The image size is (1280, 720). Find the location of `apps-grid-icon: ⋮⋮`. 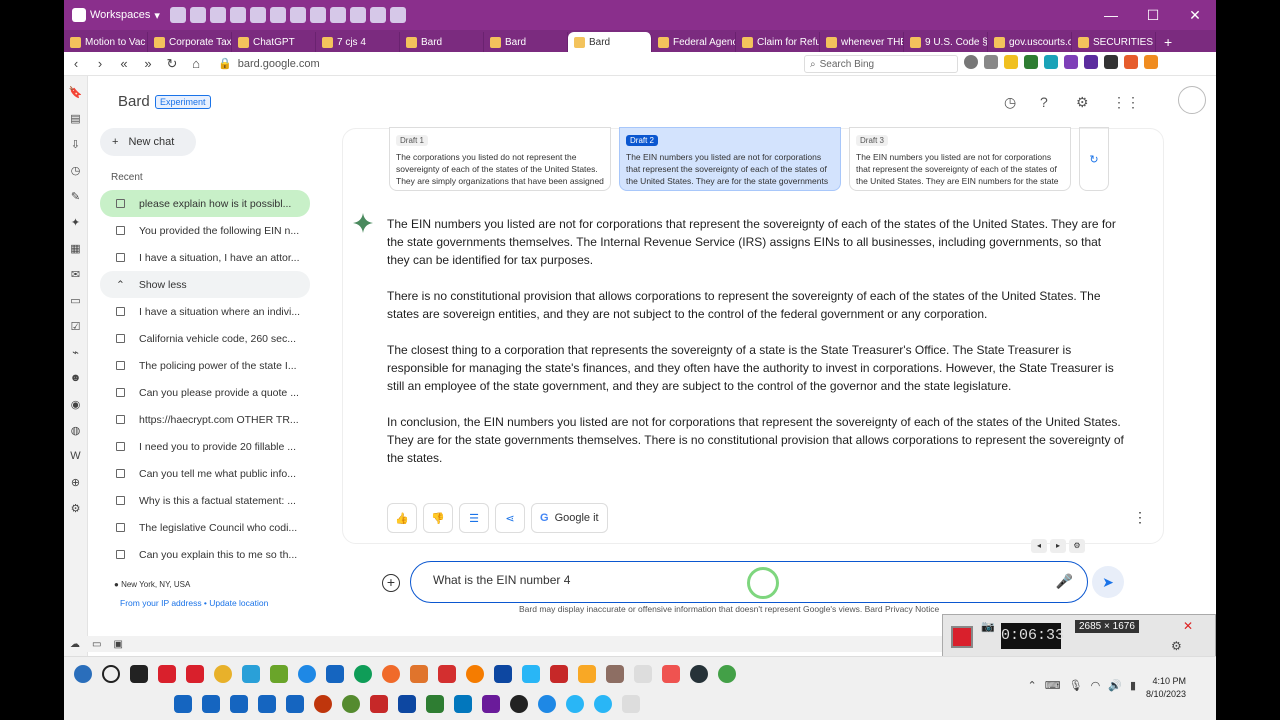

apps-grid-icon: ⋮⋮ is located at coordinates (1126, 102).